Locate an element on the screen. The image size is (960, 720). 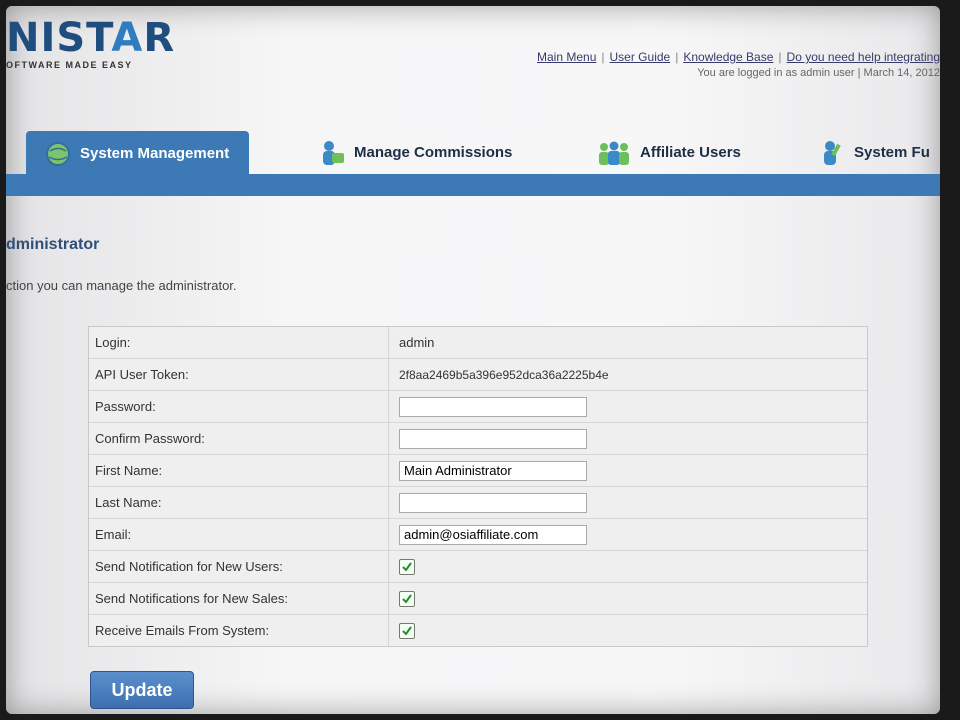
form-row-login: Login: admin is located at coordinates (478, 343).